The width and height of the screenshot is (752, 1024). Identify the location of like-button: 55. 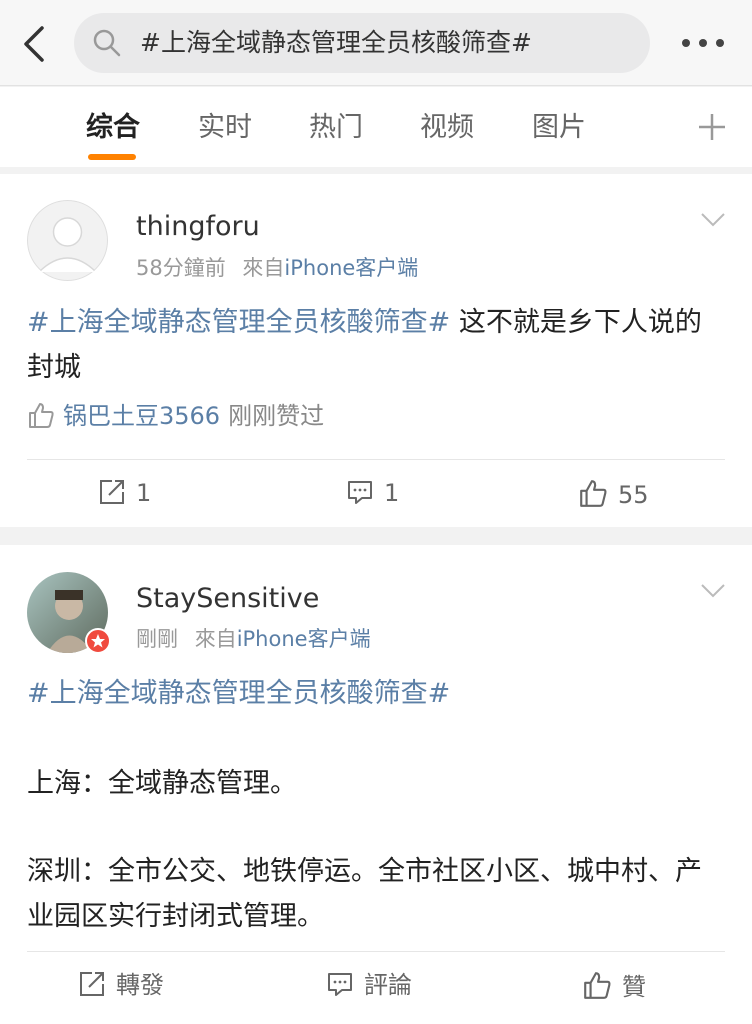
(613, 494).